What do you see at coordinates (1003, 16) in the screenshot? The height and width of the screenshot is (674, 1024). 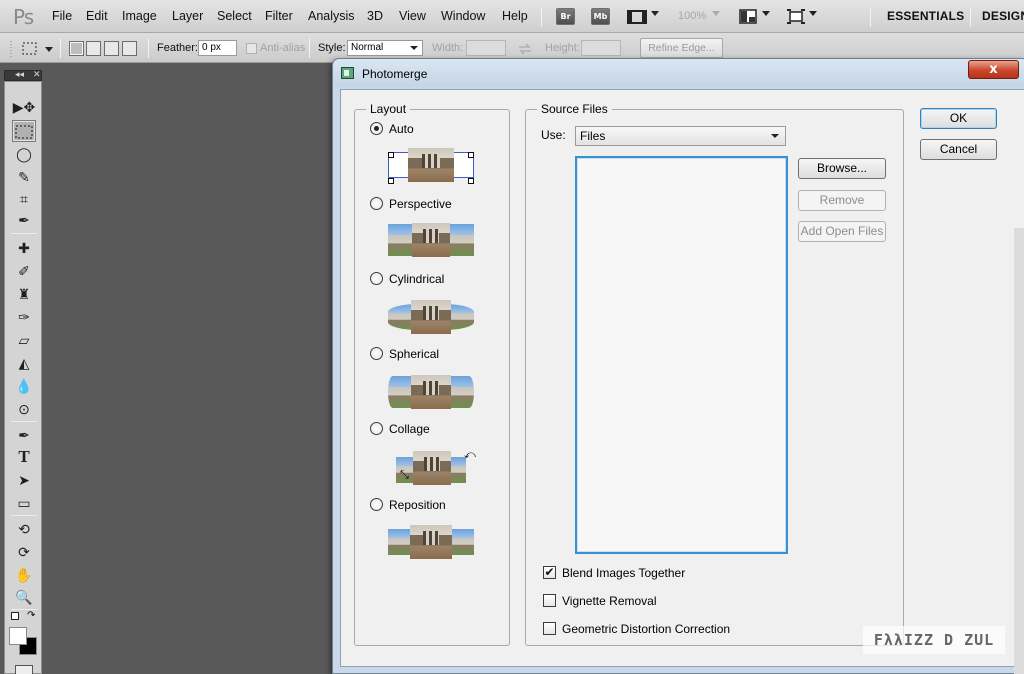 I see `workspace-design: DESIGN` at bounding box center [1003, 16].